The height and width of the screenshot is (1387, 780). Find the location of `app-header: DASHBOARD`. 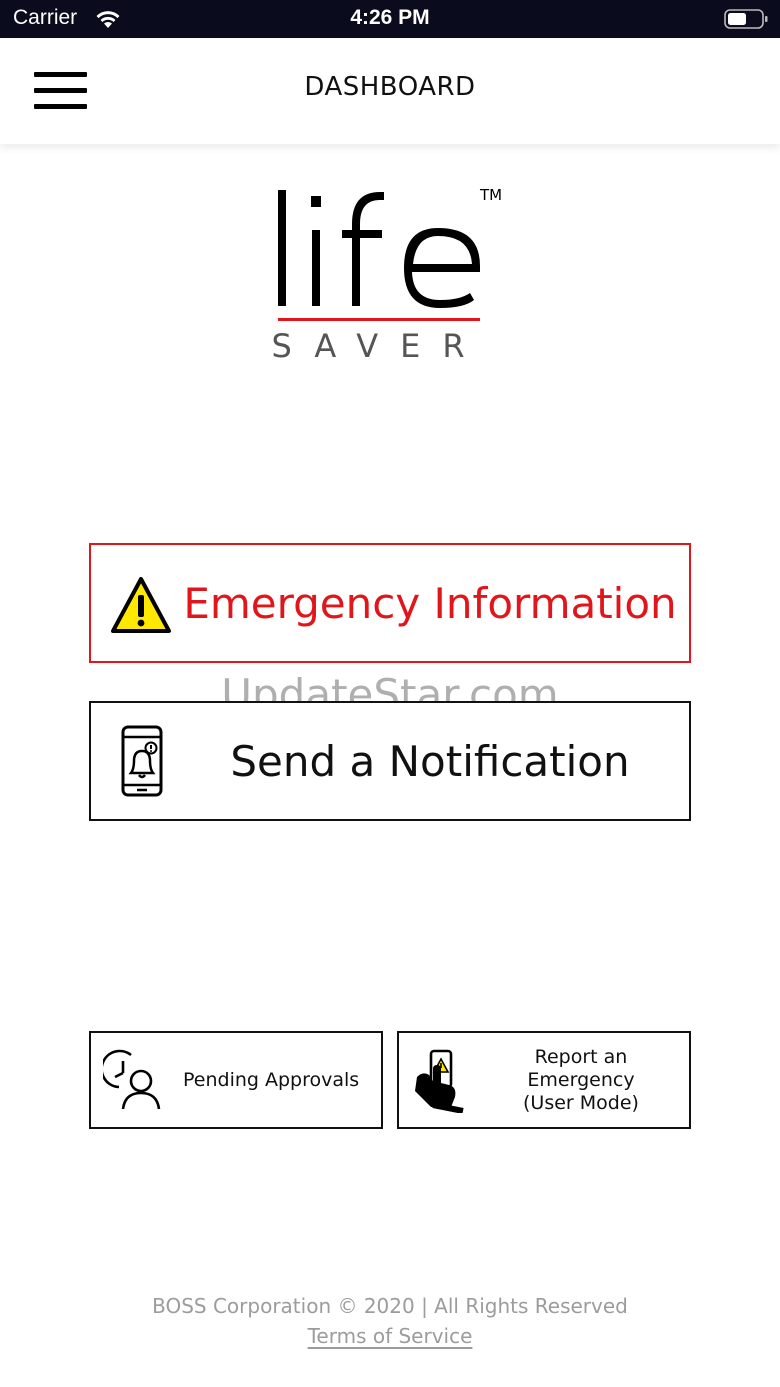

app-header: DASHBOARD is located at coordinates (390, 91).